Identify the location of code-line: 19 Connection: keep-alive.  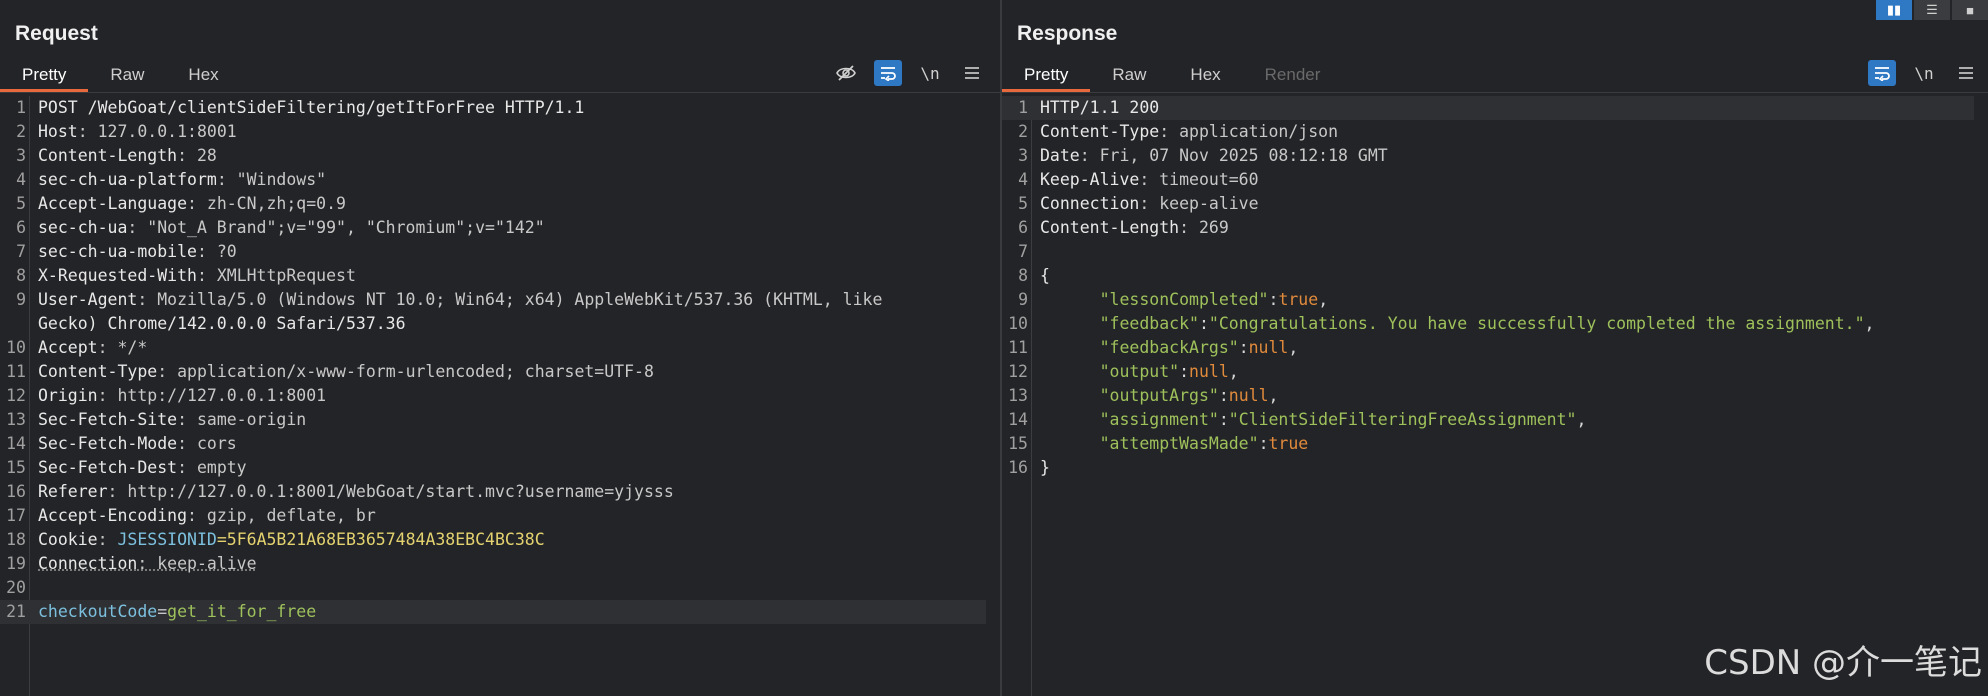
(493, 564).